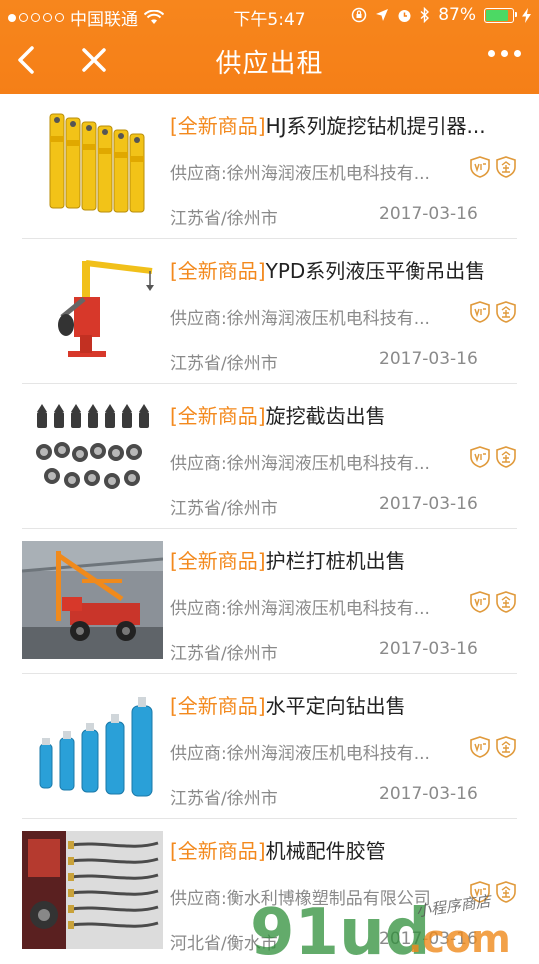 The width and height of the screenshot is (539, 964). I want to click on page-title: 供应出租, so click(269, 64).